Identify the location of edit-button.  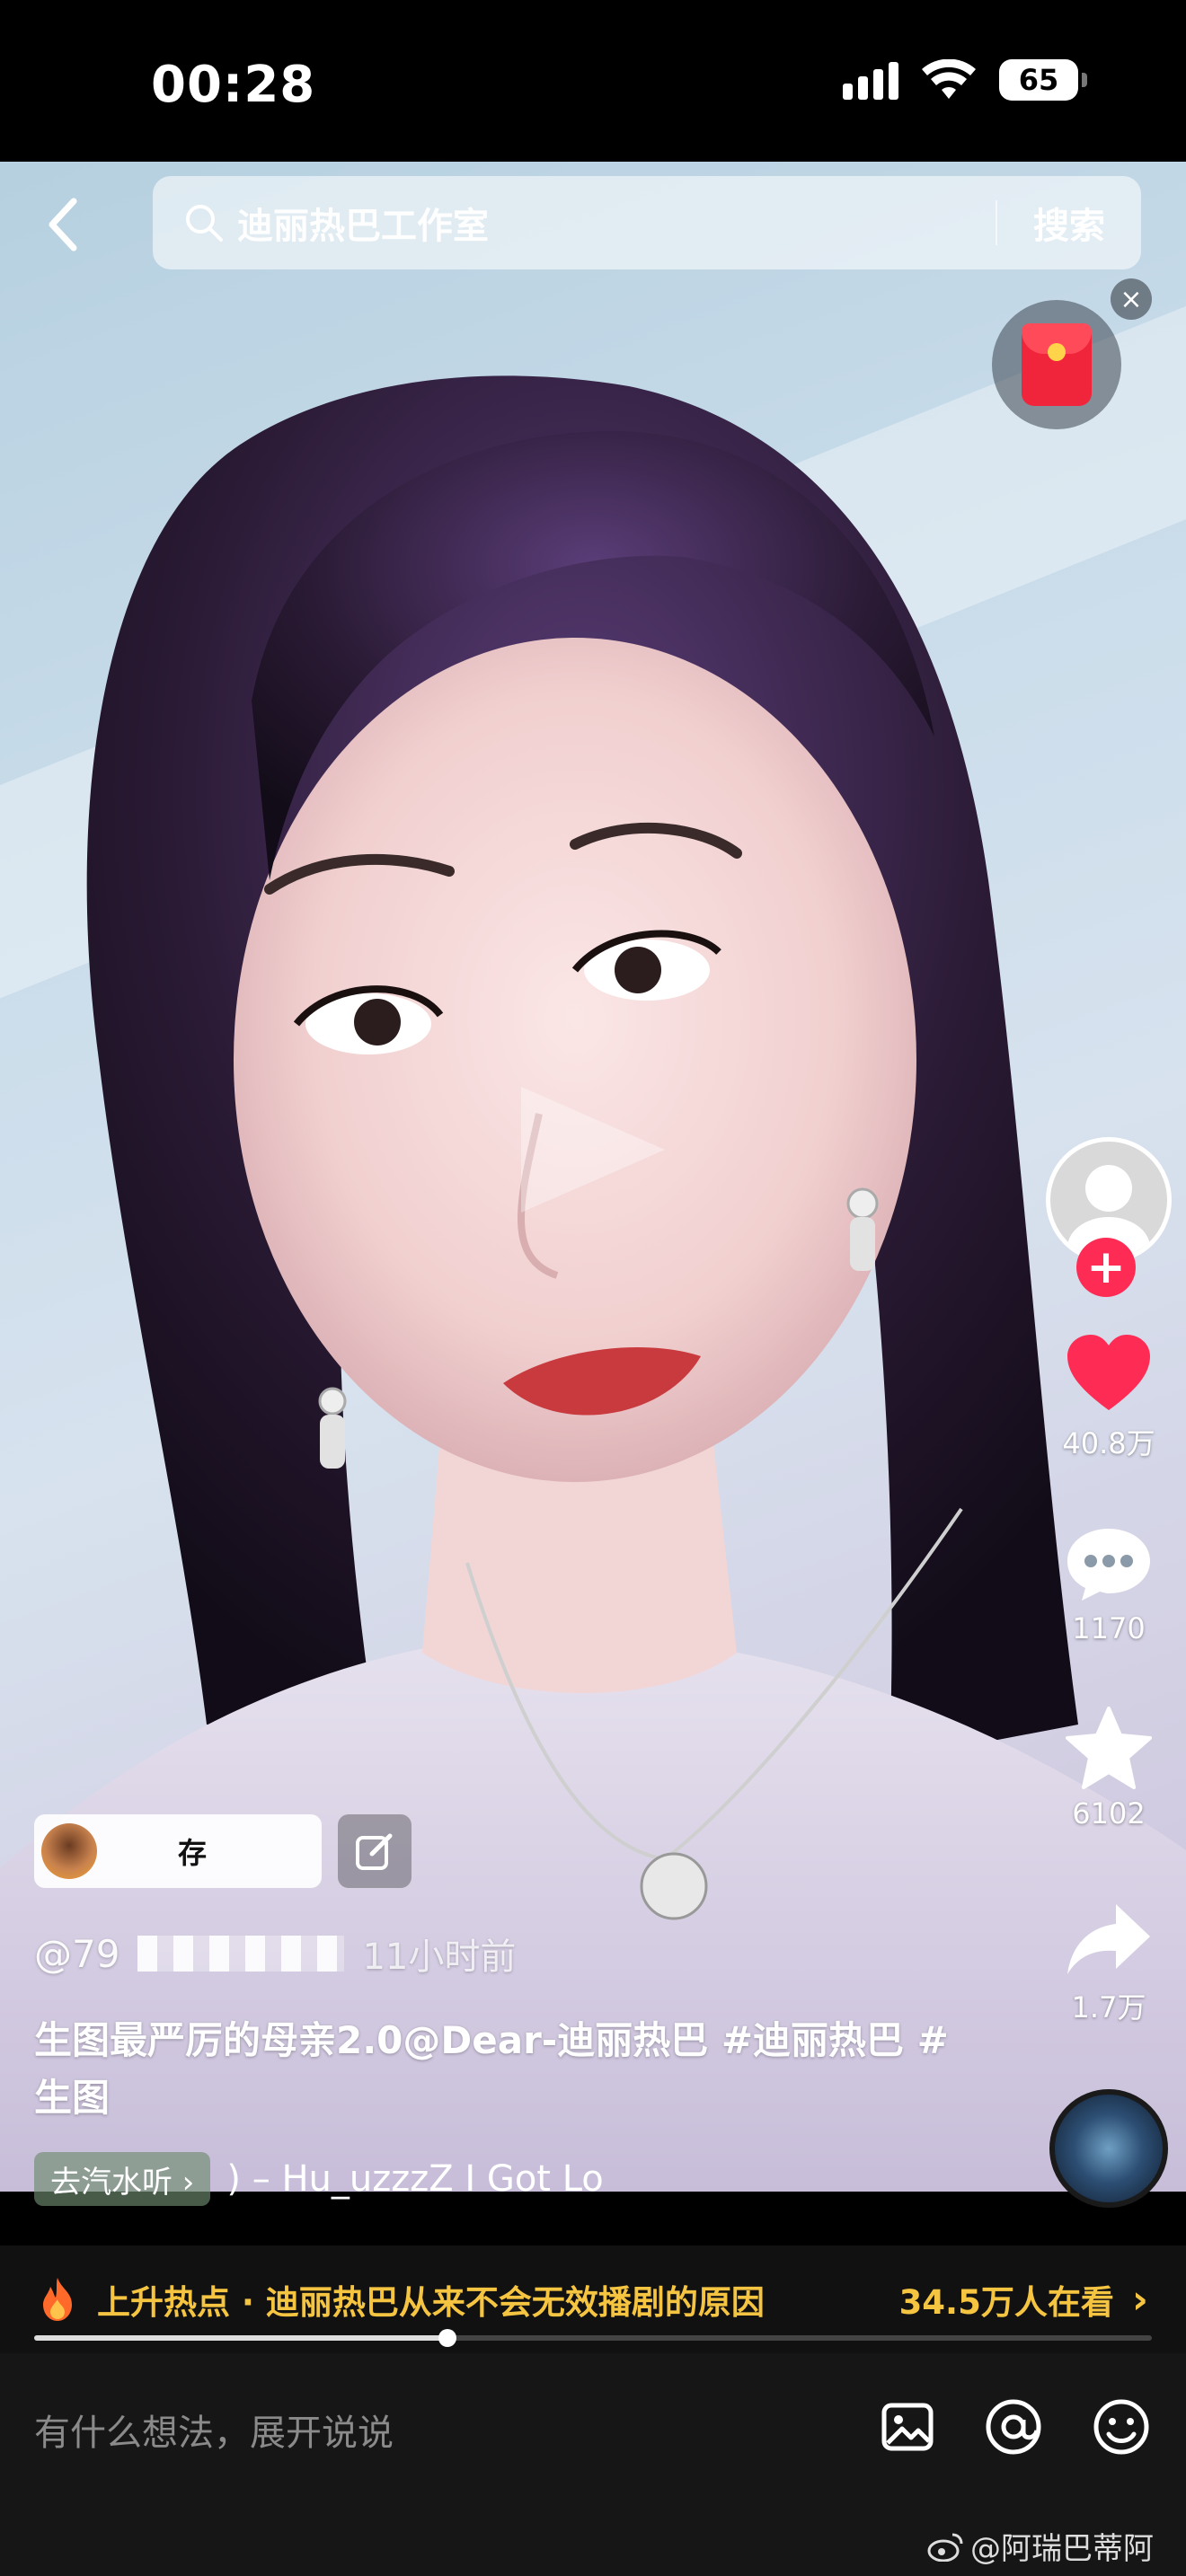
(375, 1851).